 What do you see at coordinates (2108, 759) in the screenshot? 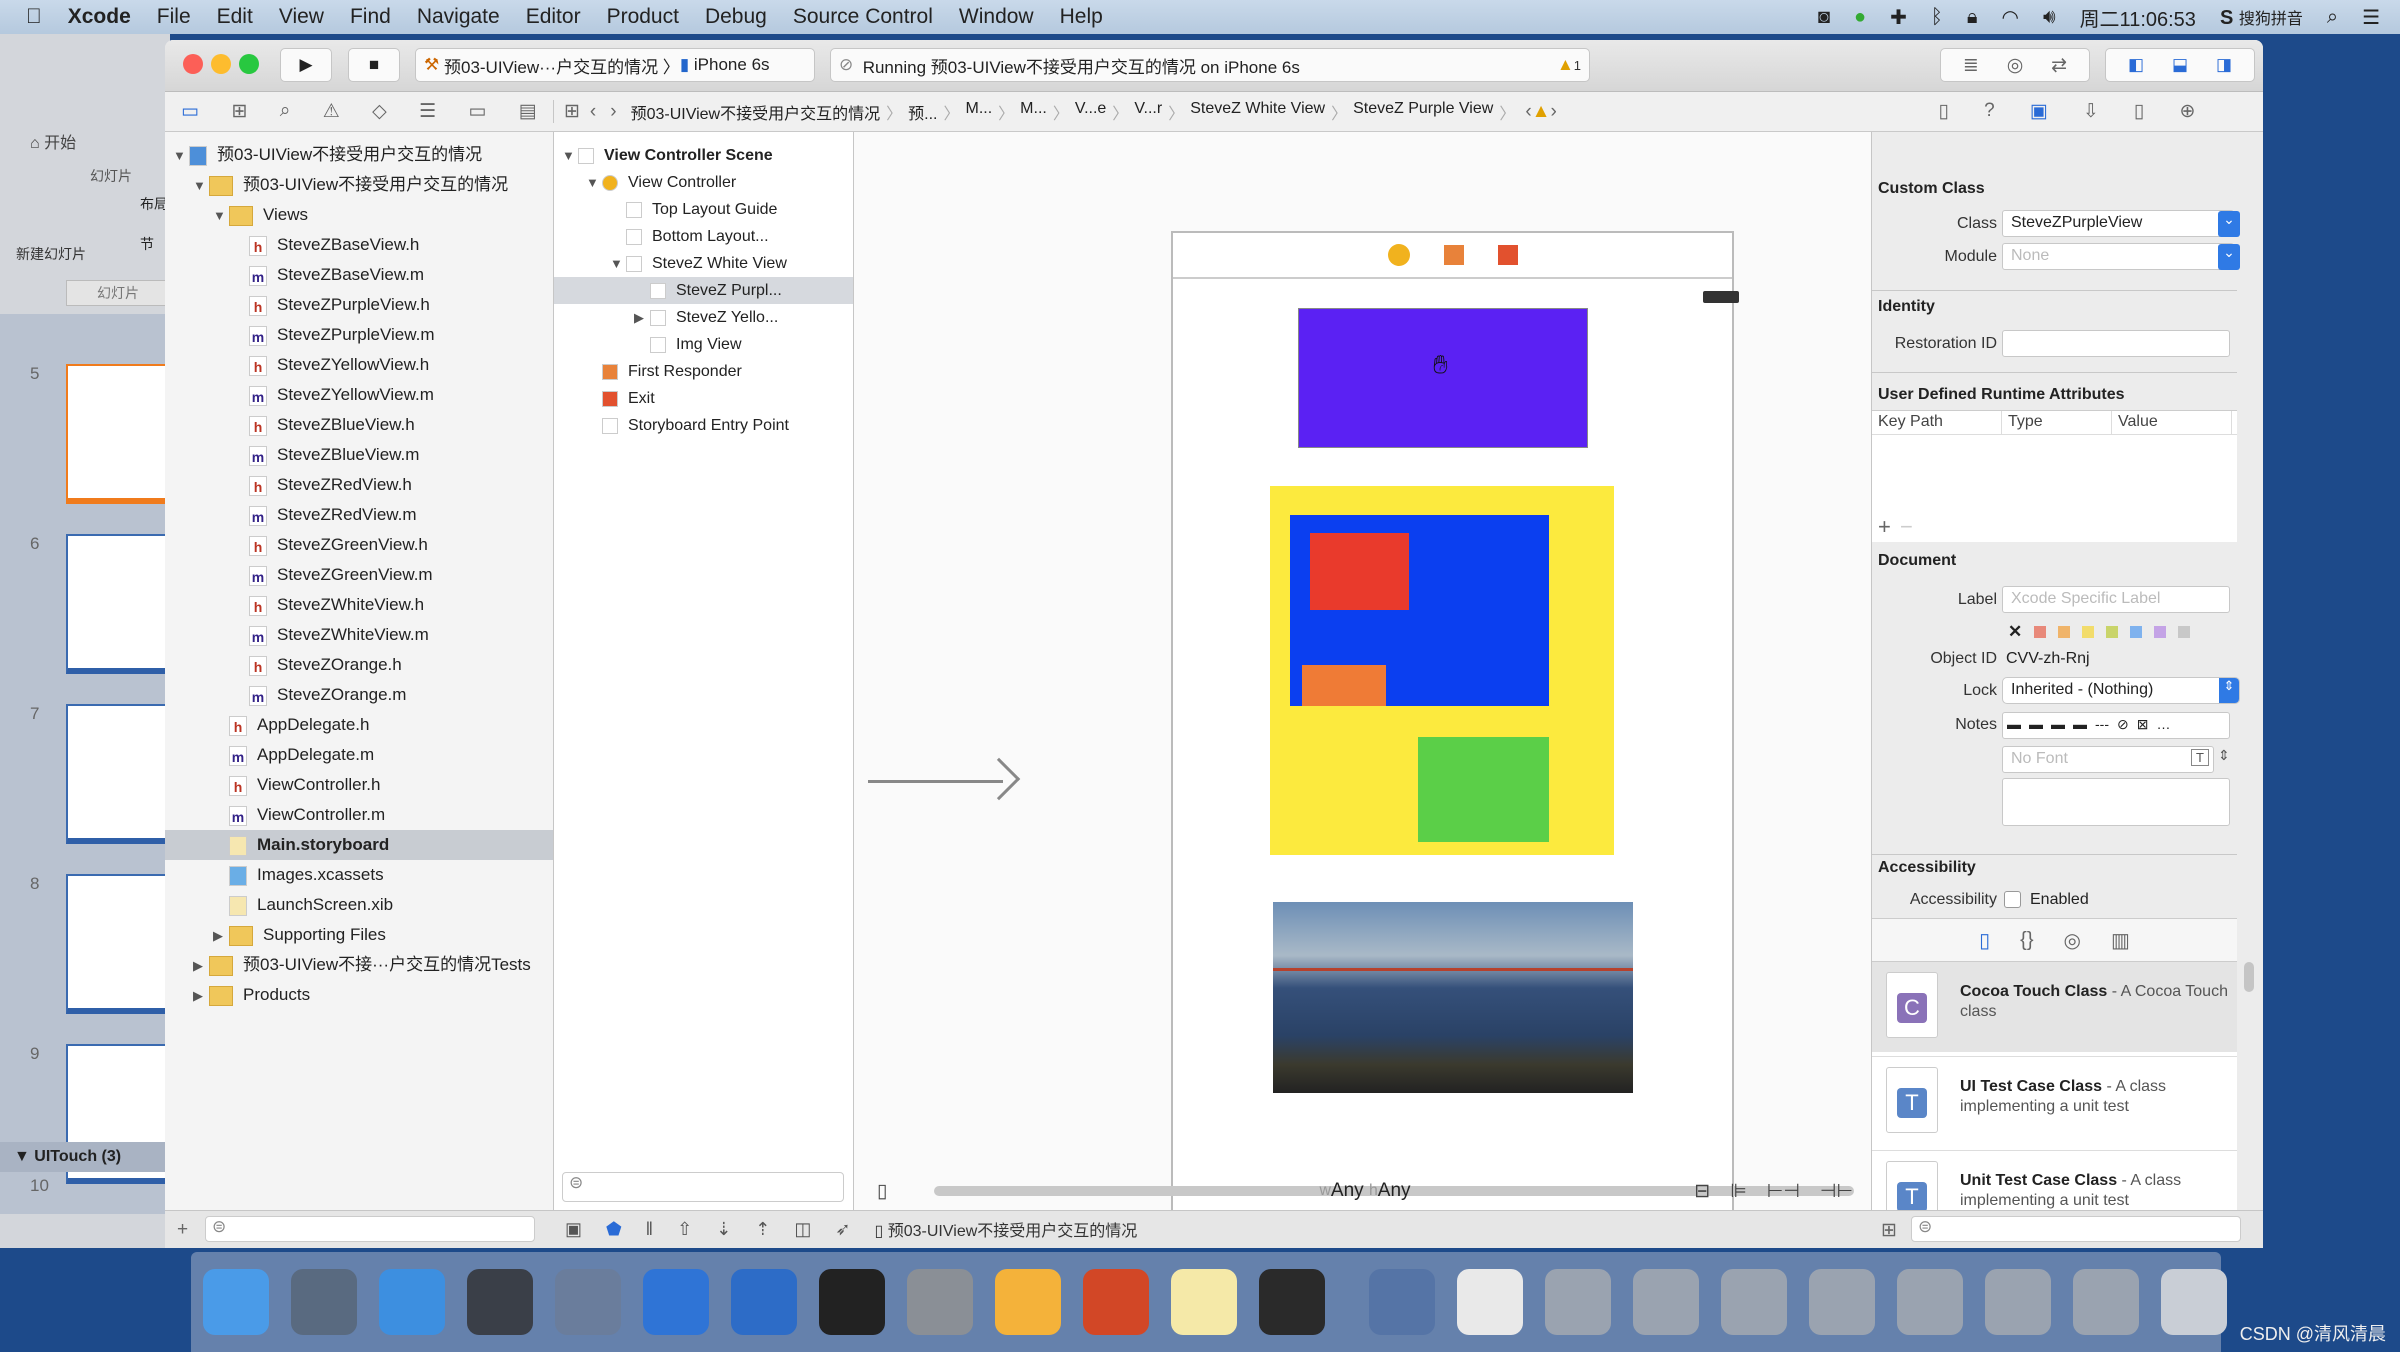
I see `font-field: No Font T` at bounding box center [2108, 759].